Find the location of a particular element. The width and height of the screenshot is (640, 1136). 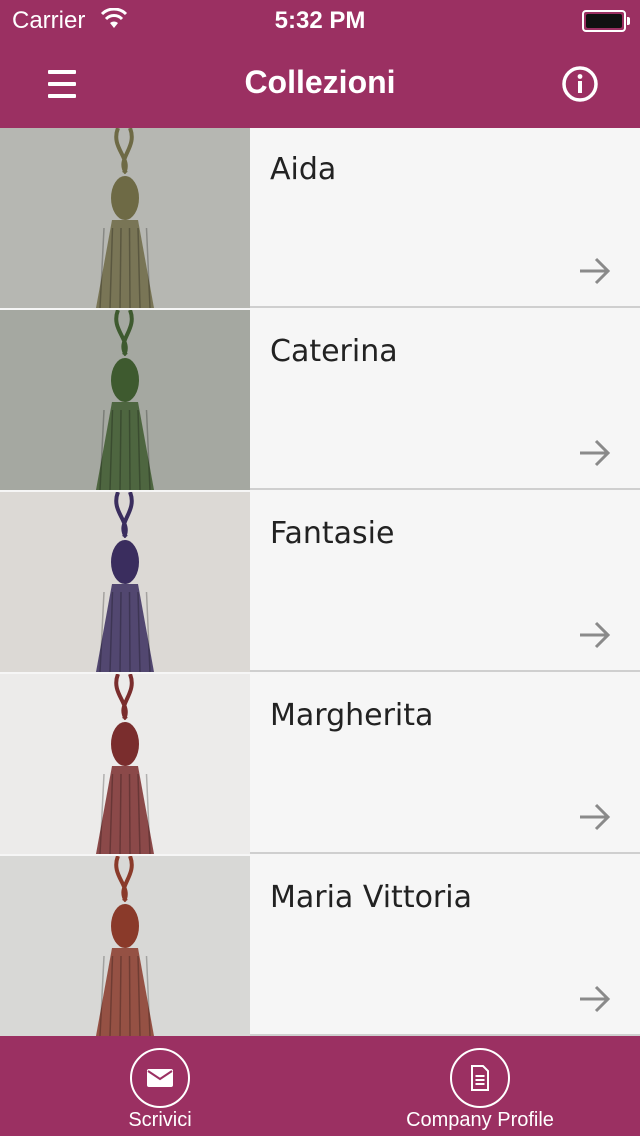

nav-bar: Collezioni is located at coordinates (320, 84).